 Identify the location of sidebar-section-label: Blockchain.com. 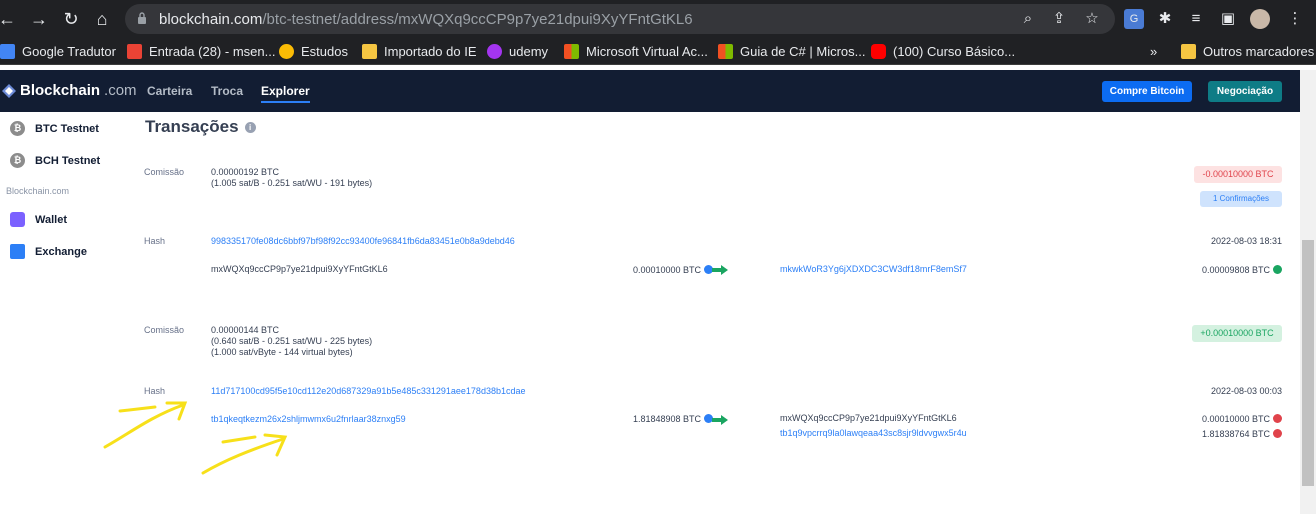
(38, 191).